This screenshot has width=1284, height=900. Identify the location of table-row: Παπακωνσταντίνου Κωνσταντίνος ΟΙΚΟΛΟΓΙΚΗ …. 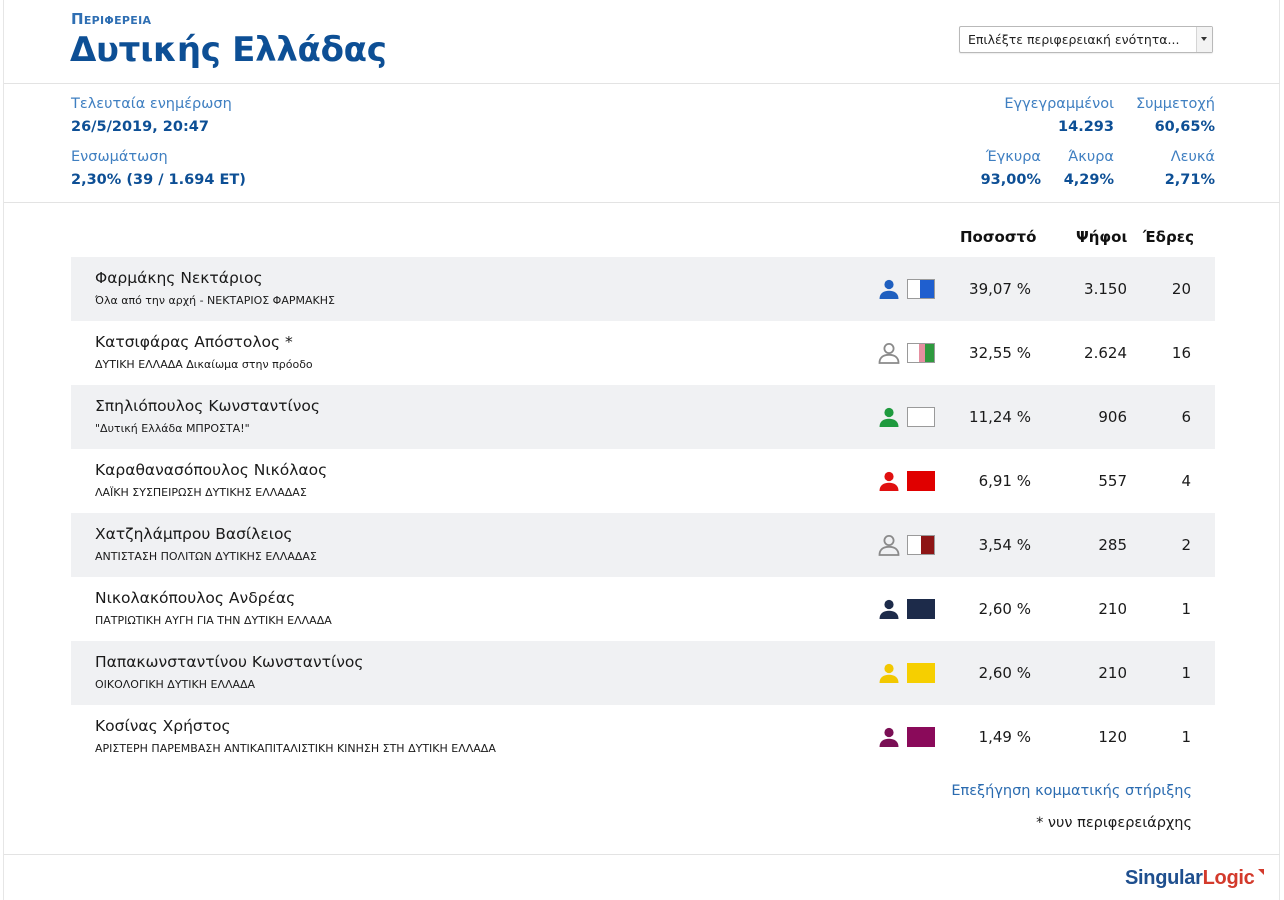
(643, 673).